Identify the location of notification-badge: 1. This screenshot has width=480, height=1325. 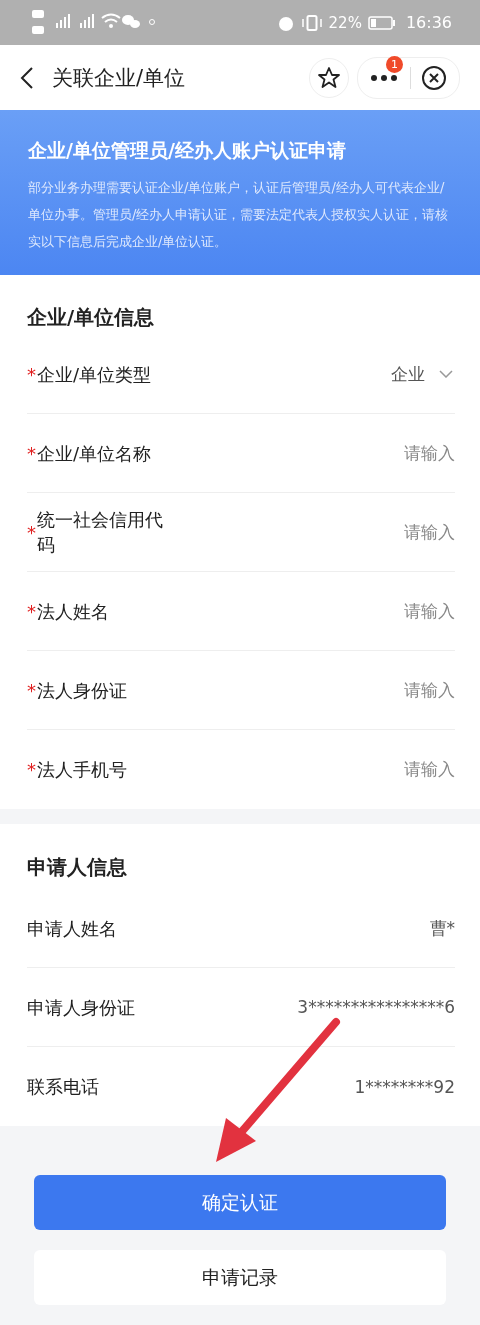
(394, 64).